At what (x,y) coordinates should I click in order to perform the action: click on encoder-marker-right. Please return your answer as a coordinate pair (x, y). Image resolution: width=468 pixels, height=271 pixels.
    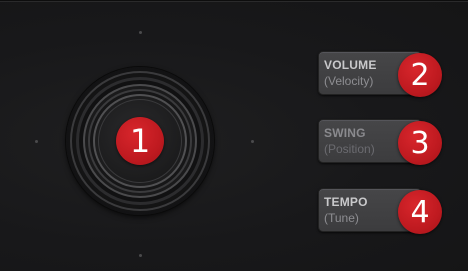
    Looking at the image, I should click on (252, 141).